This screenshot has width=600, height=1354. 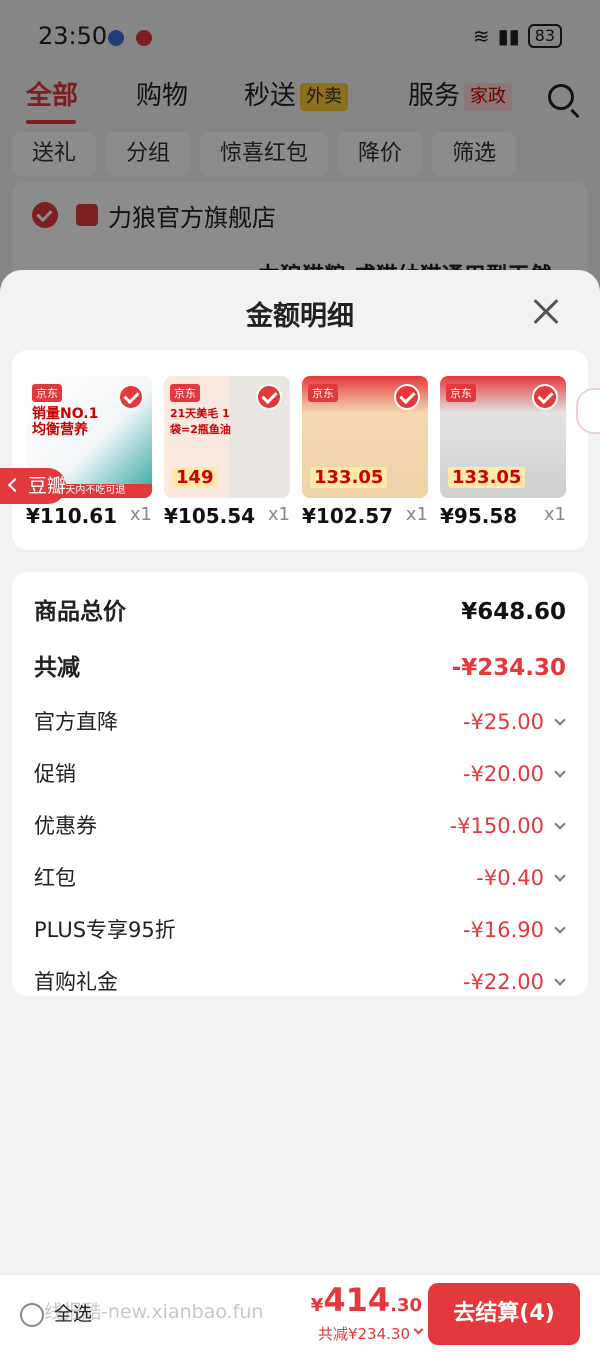 I want to click on detail-value: -¥150.00, so click(x=496, y=826).